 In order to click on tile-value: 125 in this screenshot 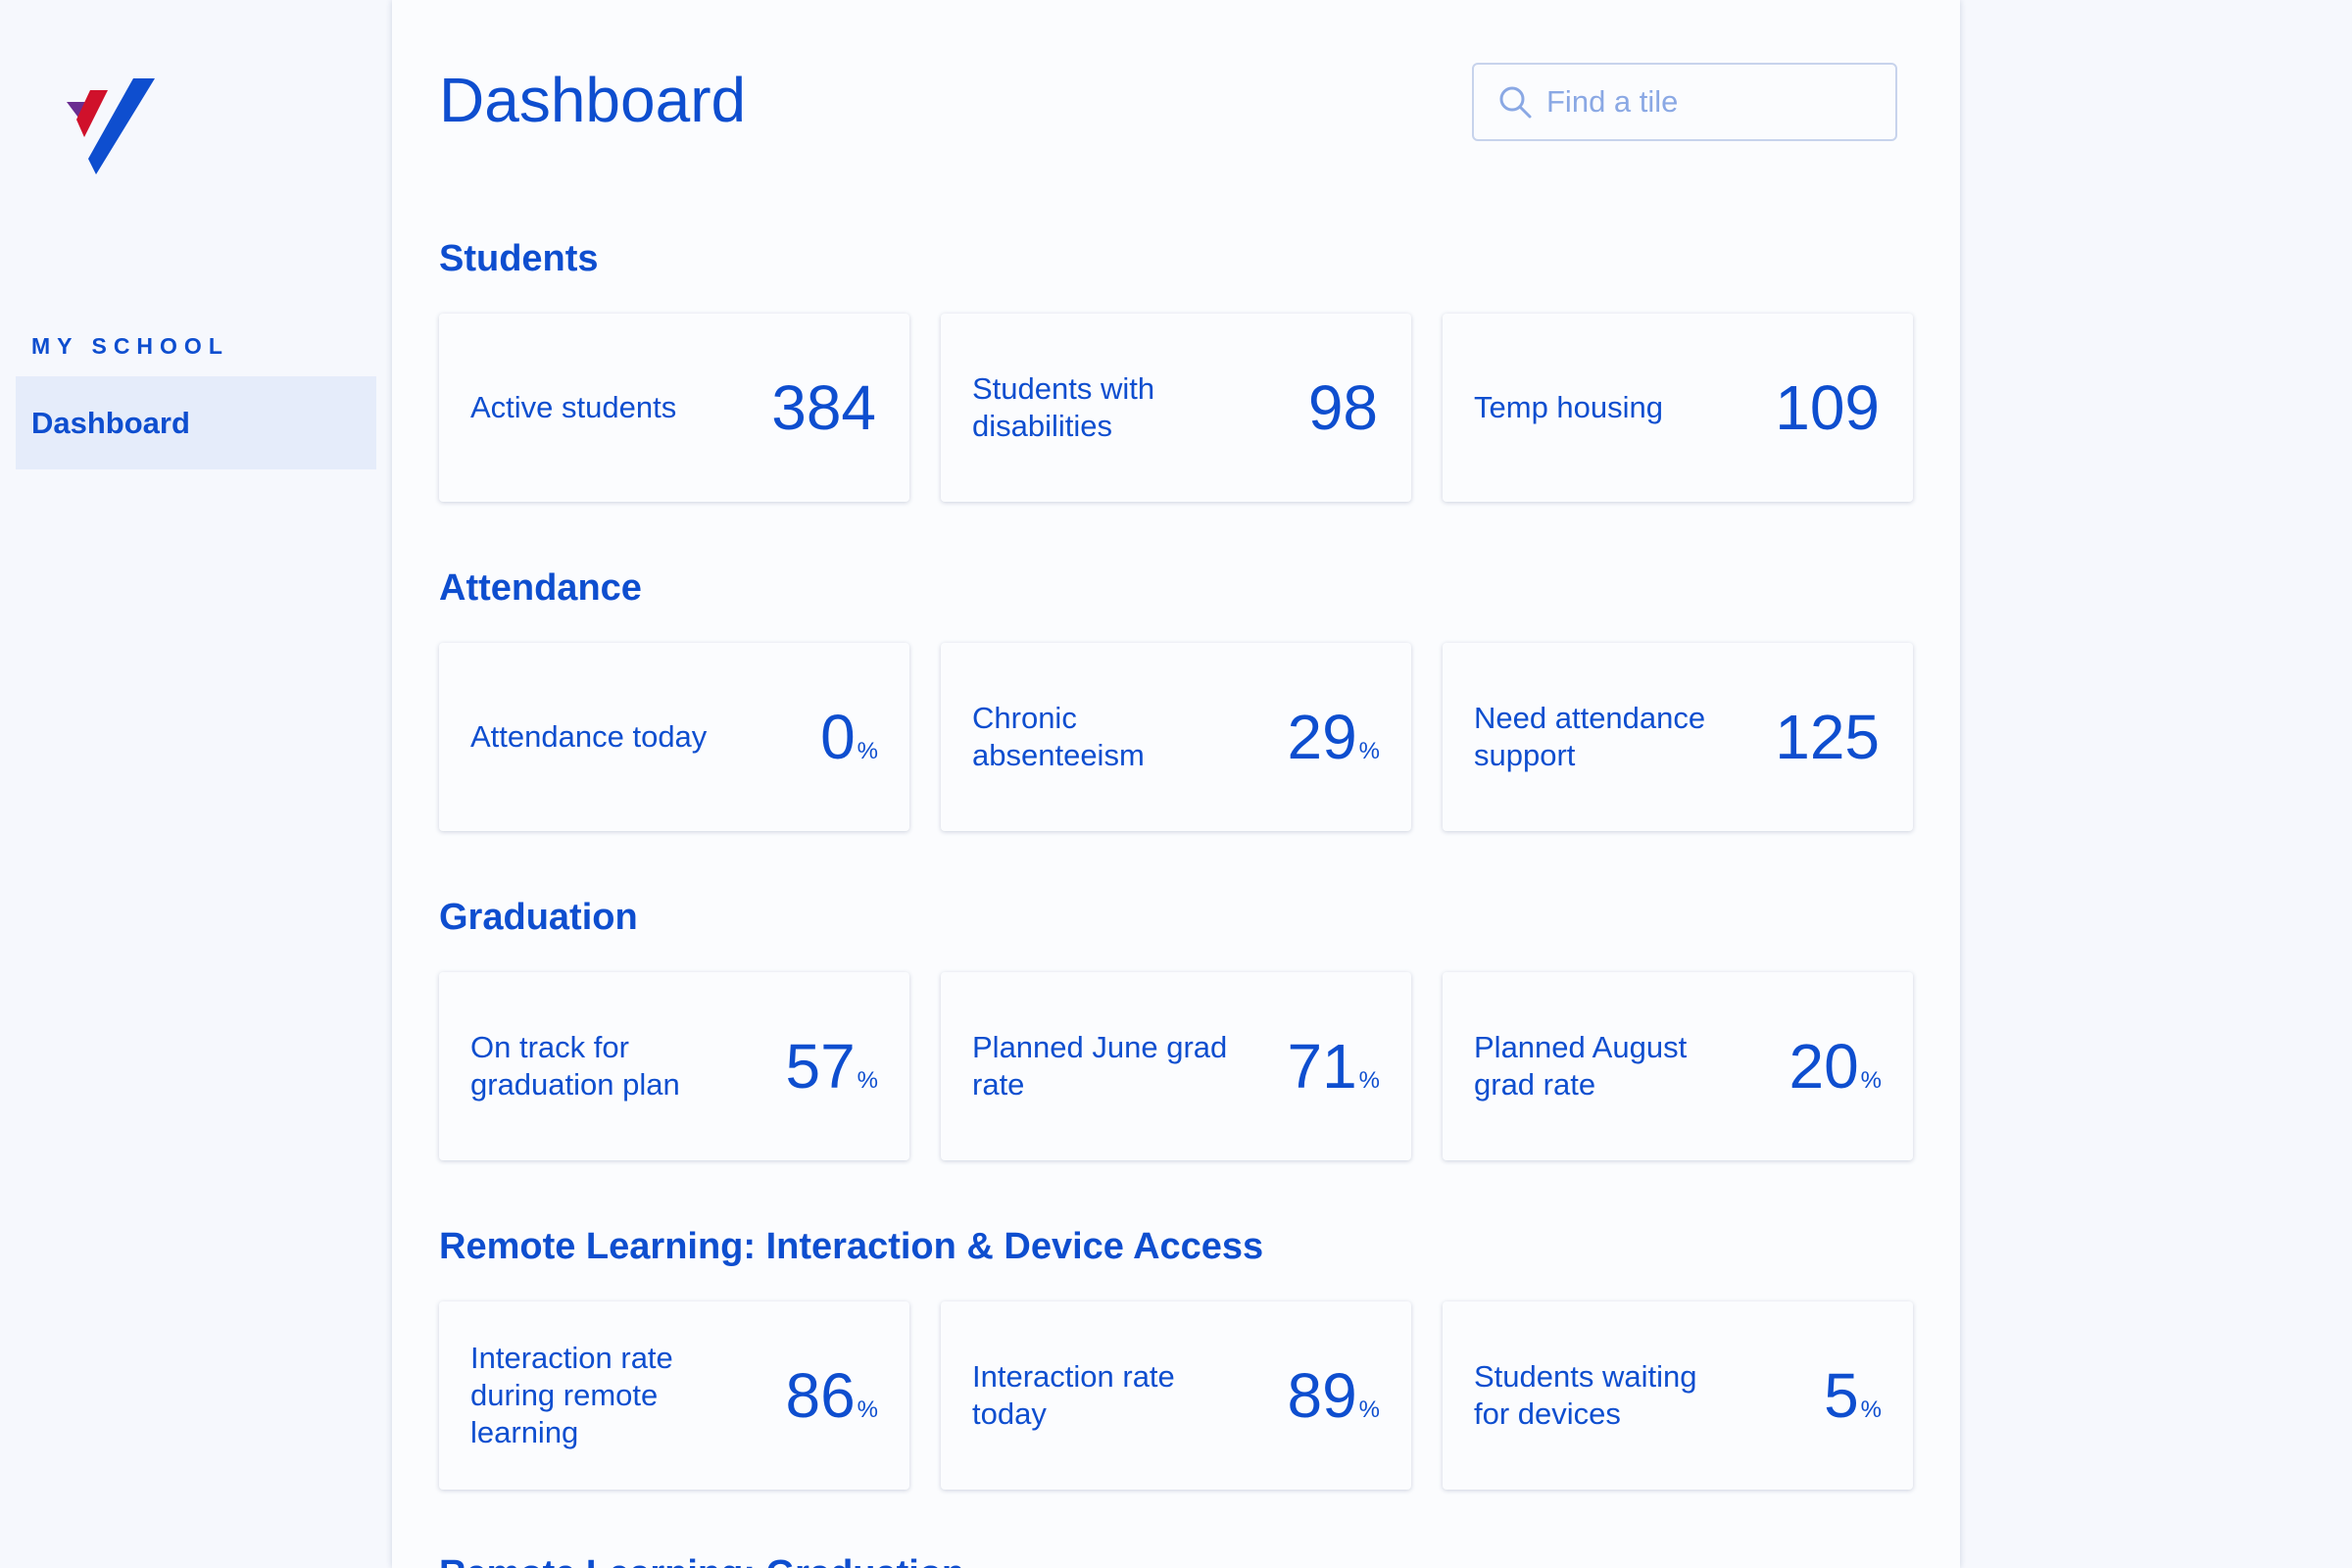, I will do `click(1828, 737)`.